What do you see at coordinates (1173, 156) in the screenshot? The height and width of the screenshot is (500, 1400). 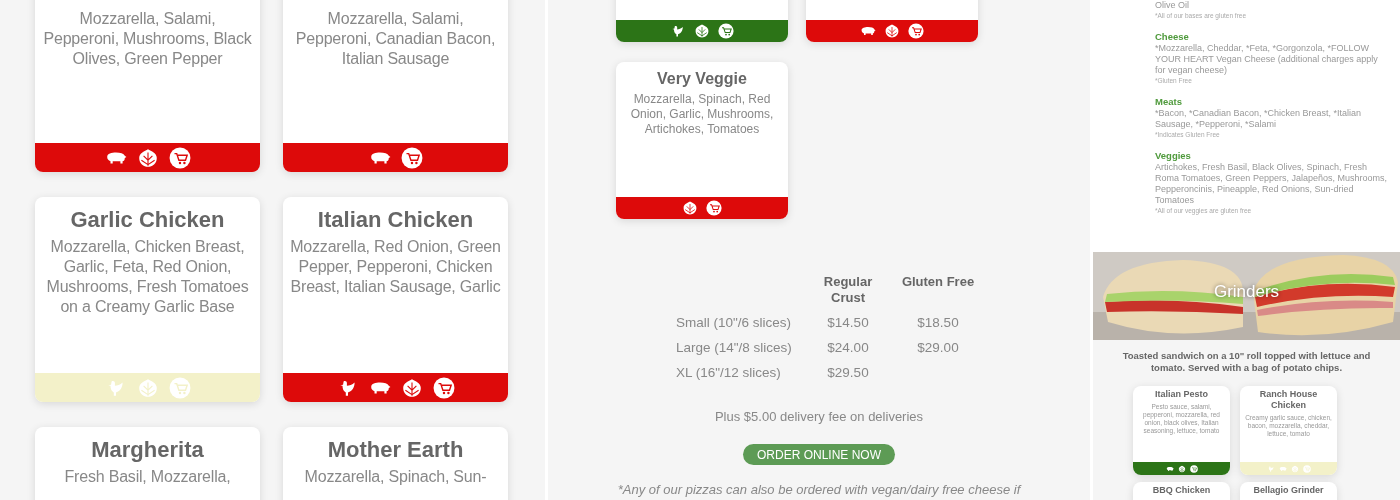 I see `topping-heading: Veggies` at bounding box center [1173, 156].